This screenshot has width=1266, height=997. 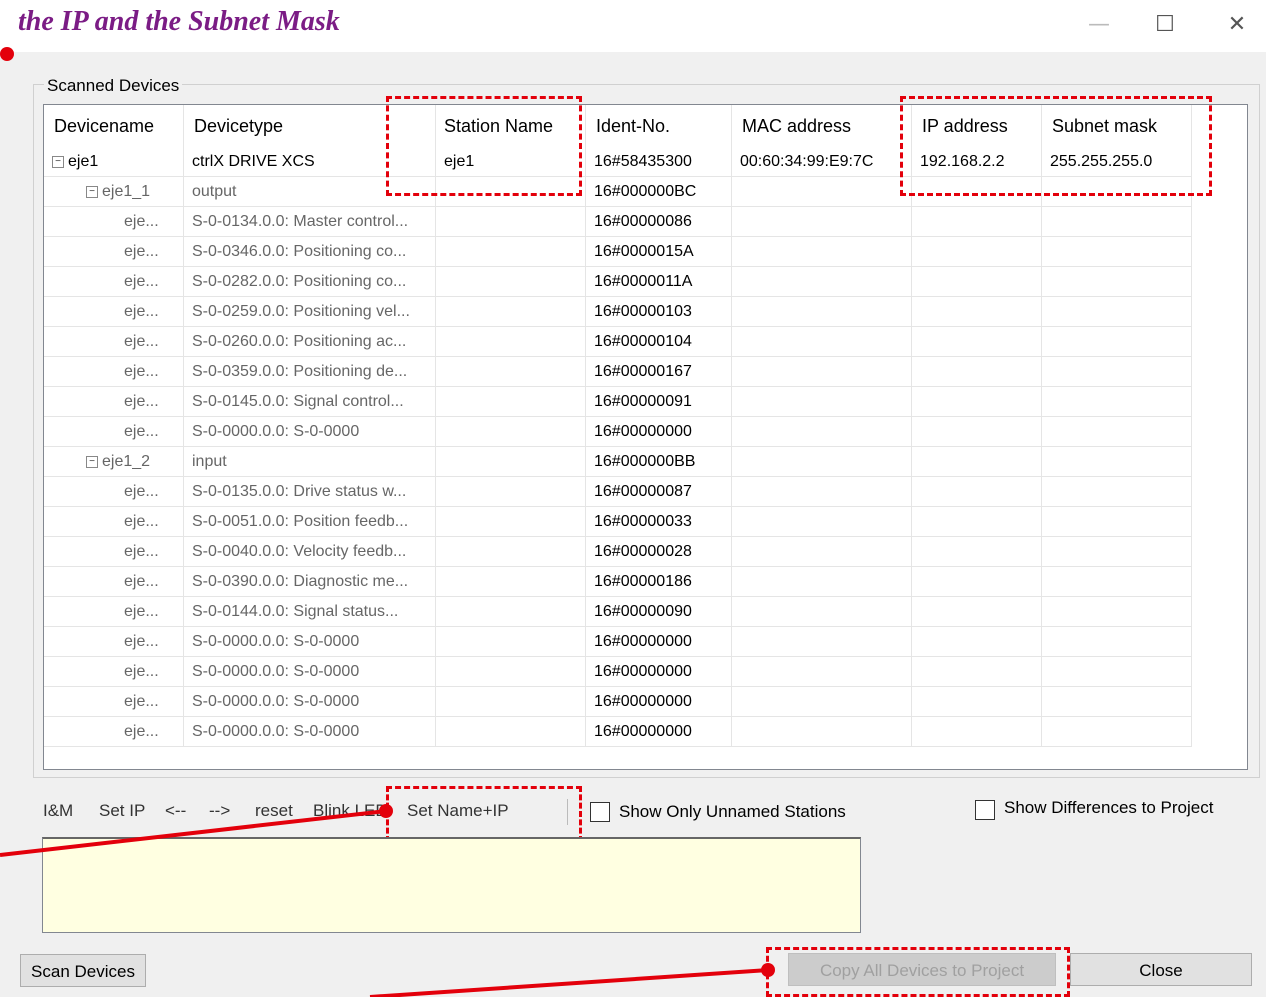 I want to click on reset-button: reset, so click(x=274, y=811).